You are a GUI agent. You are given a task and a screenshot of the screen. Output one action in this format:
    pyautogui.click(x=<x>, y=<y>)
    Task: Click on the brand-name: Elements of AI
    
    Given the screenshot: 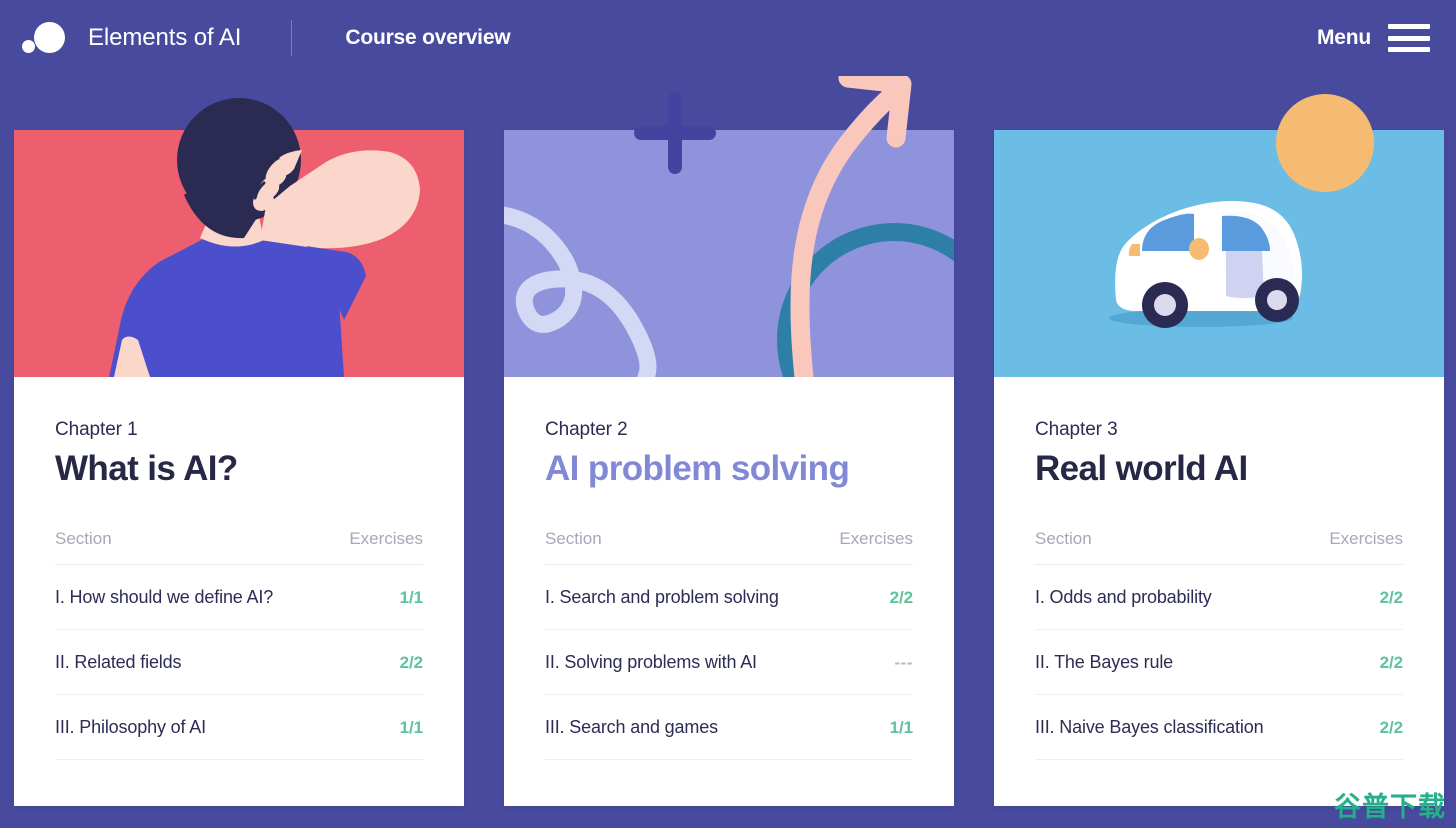 What is the action you would take?
    pyautogui.click(x=164, y=38)
    